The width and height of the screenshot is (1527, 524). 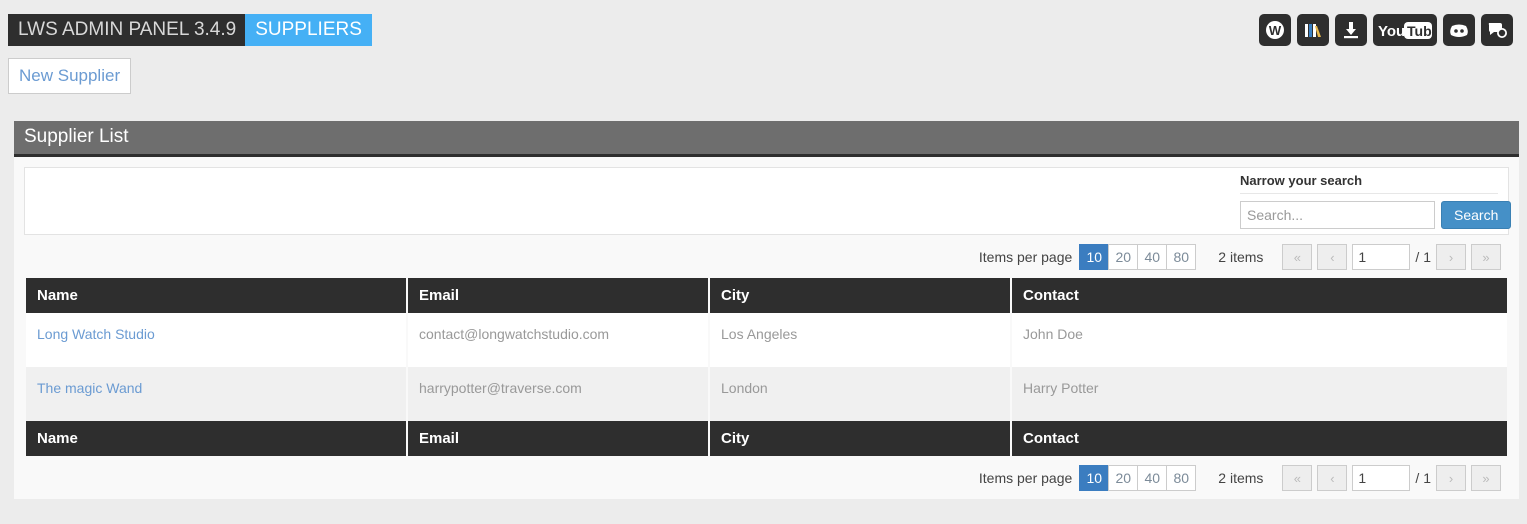 What do you see at coordinates (216, 295) in the screenshot?
I see `column-header-name: Name` at bounding box center [216, 295].